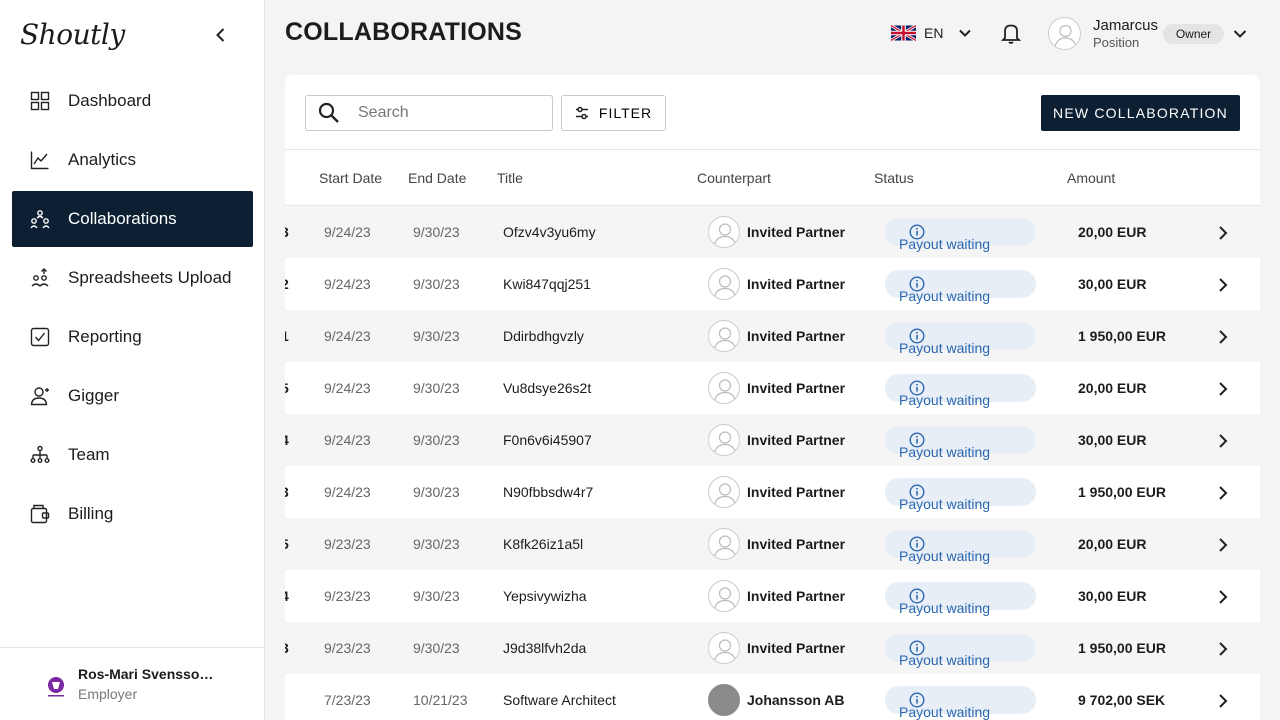 This screenshot has width=1280, height=720. What do you see at coordinates (559, 700) in the screenshot?
I see `row-title: Software Architect` at bounding box center [559, 700].